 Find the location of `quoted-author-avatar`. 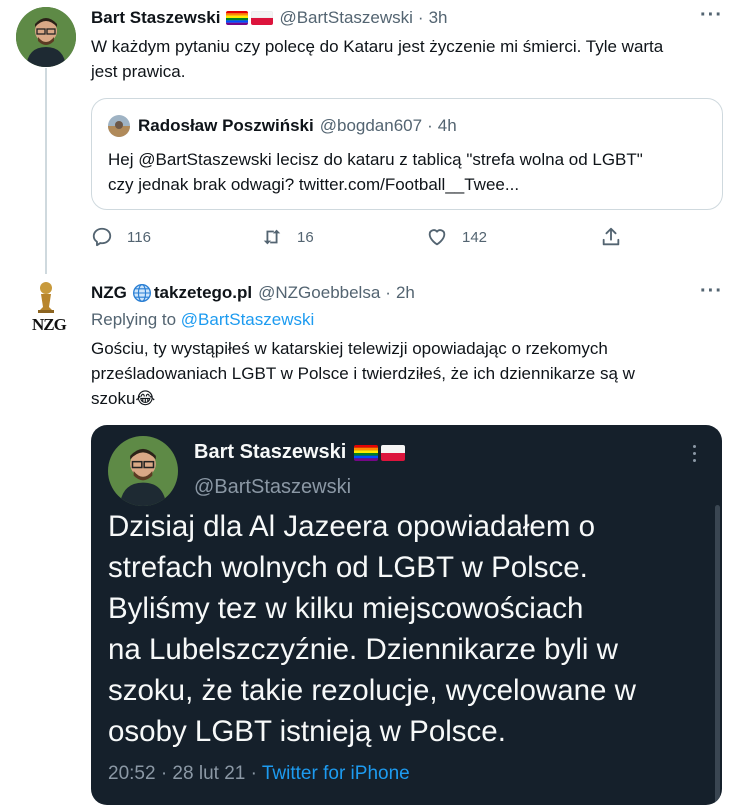

quoted-author-avatar is located at coordinates (119, 126).